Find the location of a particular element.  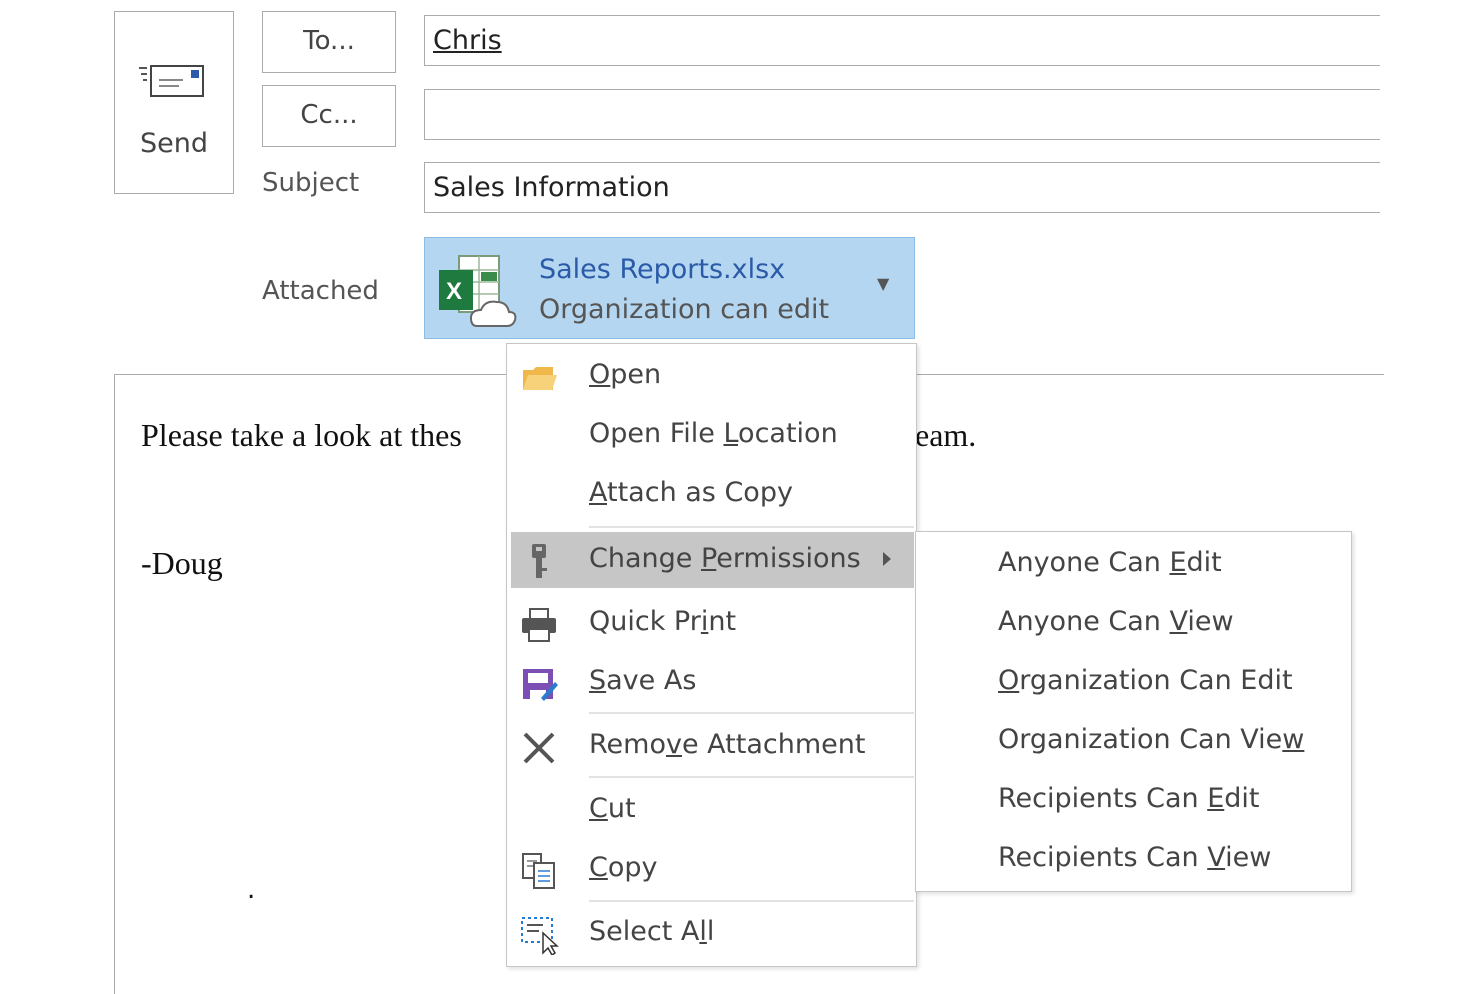

body-text-line1: Please take a look at thes is located at coordinates (301, 435).